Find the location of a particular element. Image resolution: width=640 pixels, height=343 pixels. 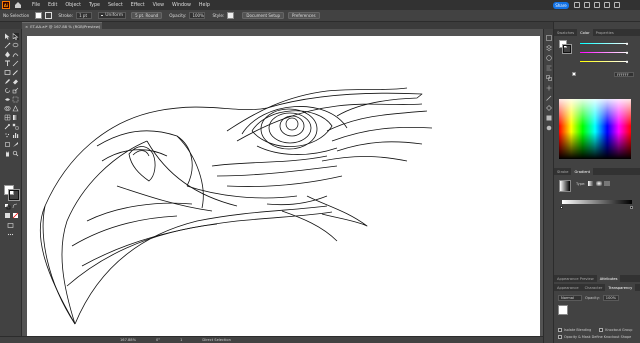

color-mode-icon is located at coordinates (7, 215).